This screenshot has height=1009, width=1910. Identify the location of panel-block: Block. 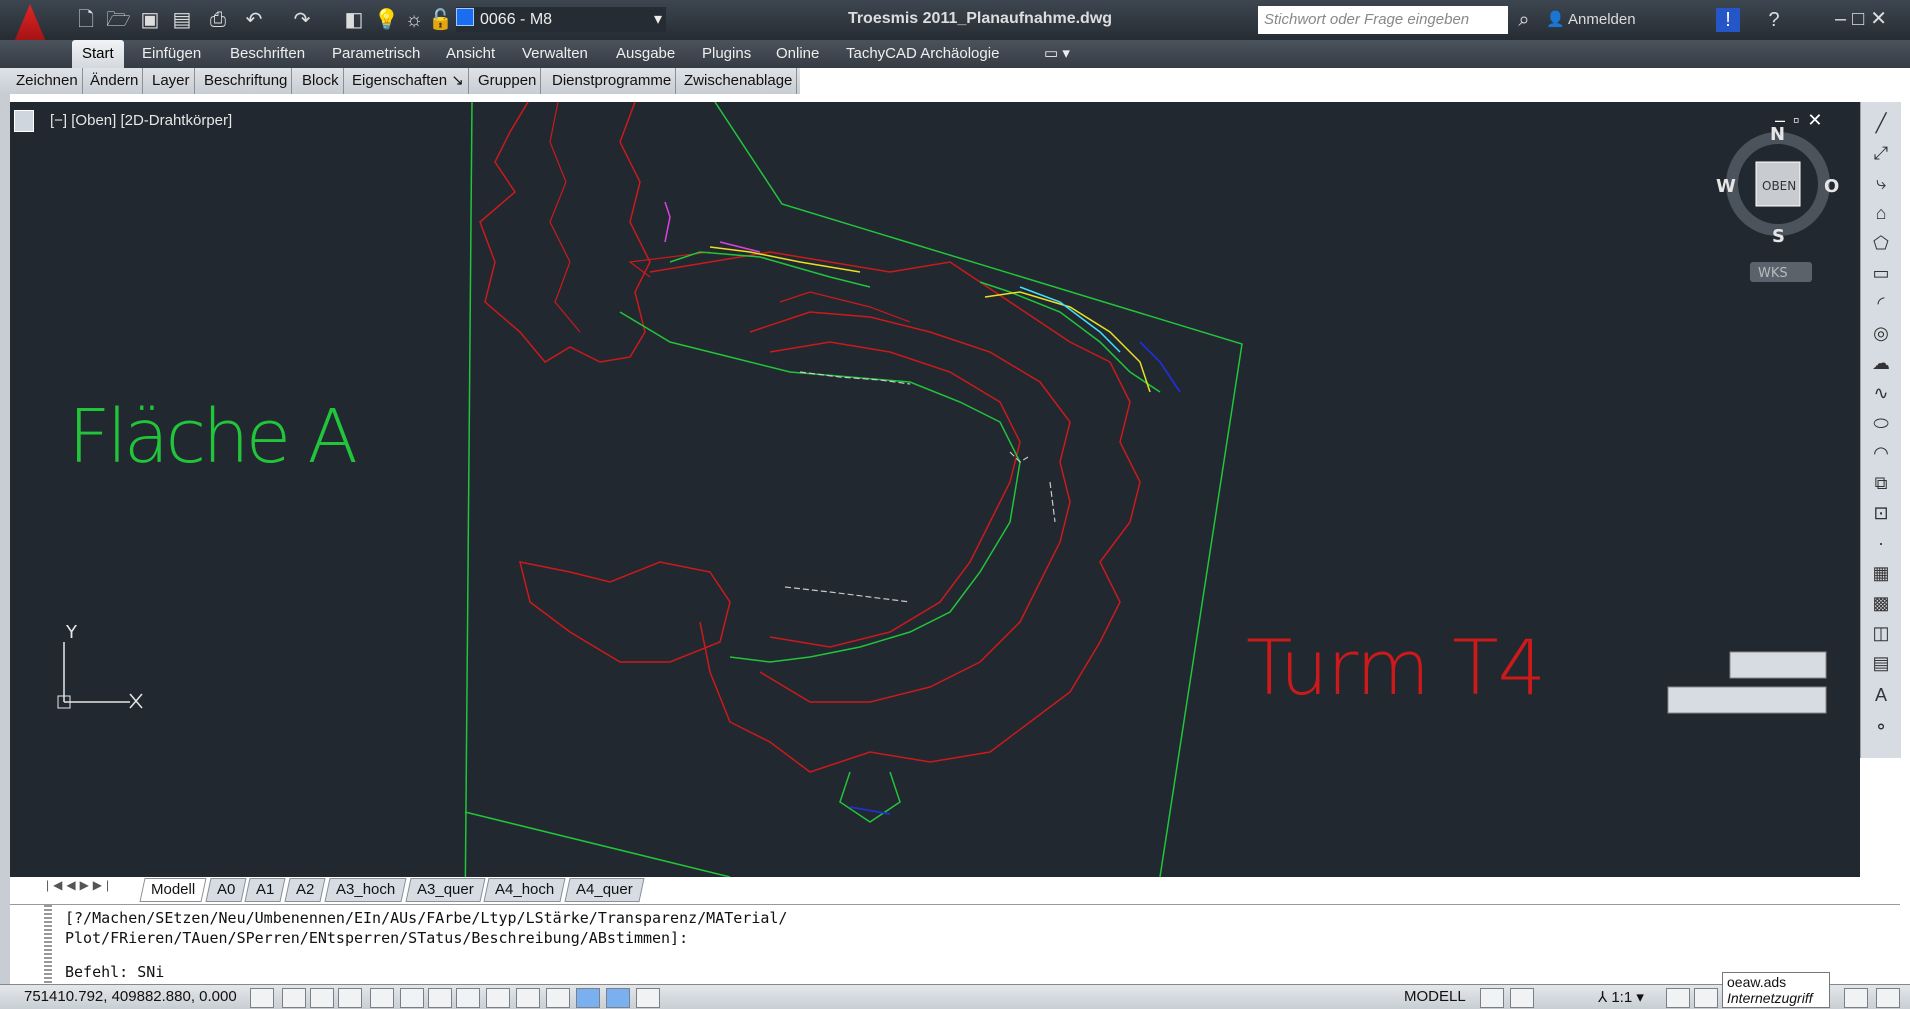
(321, 81).